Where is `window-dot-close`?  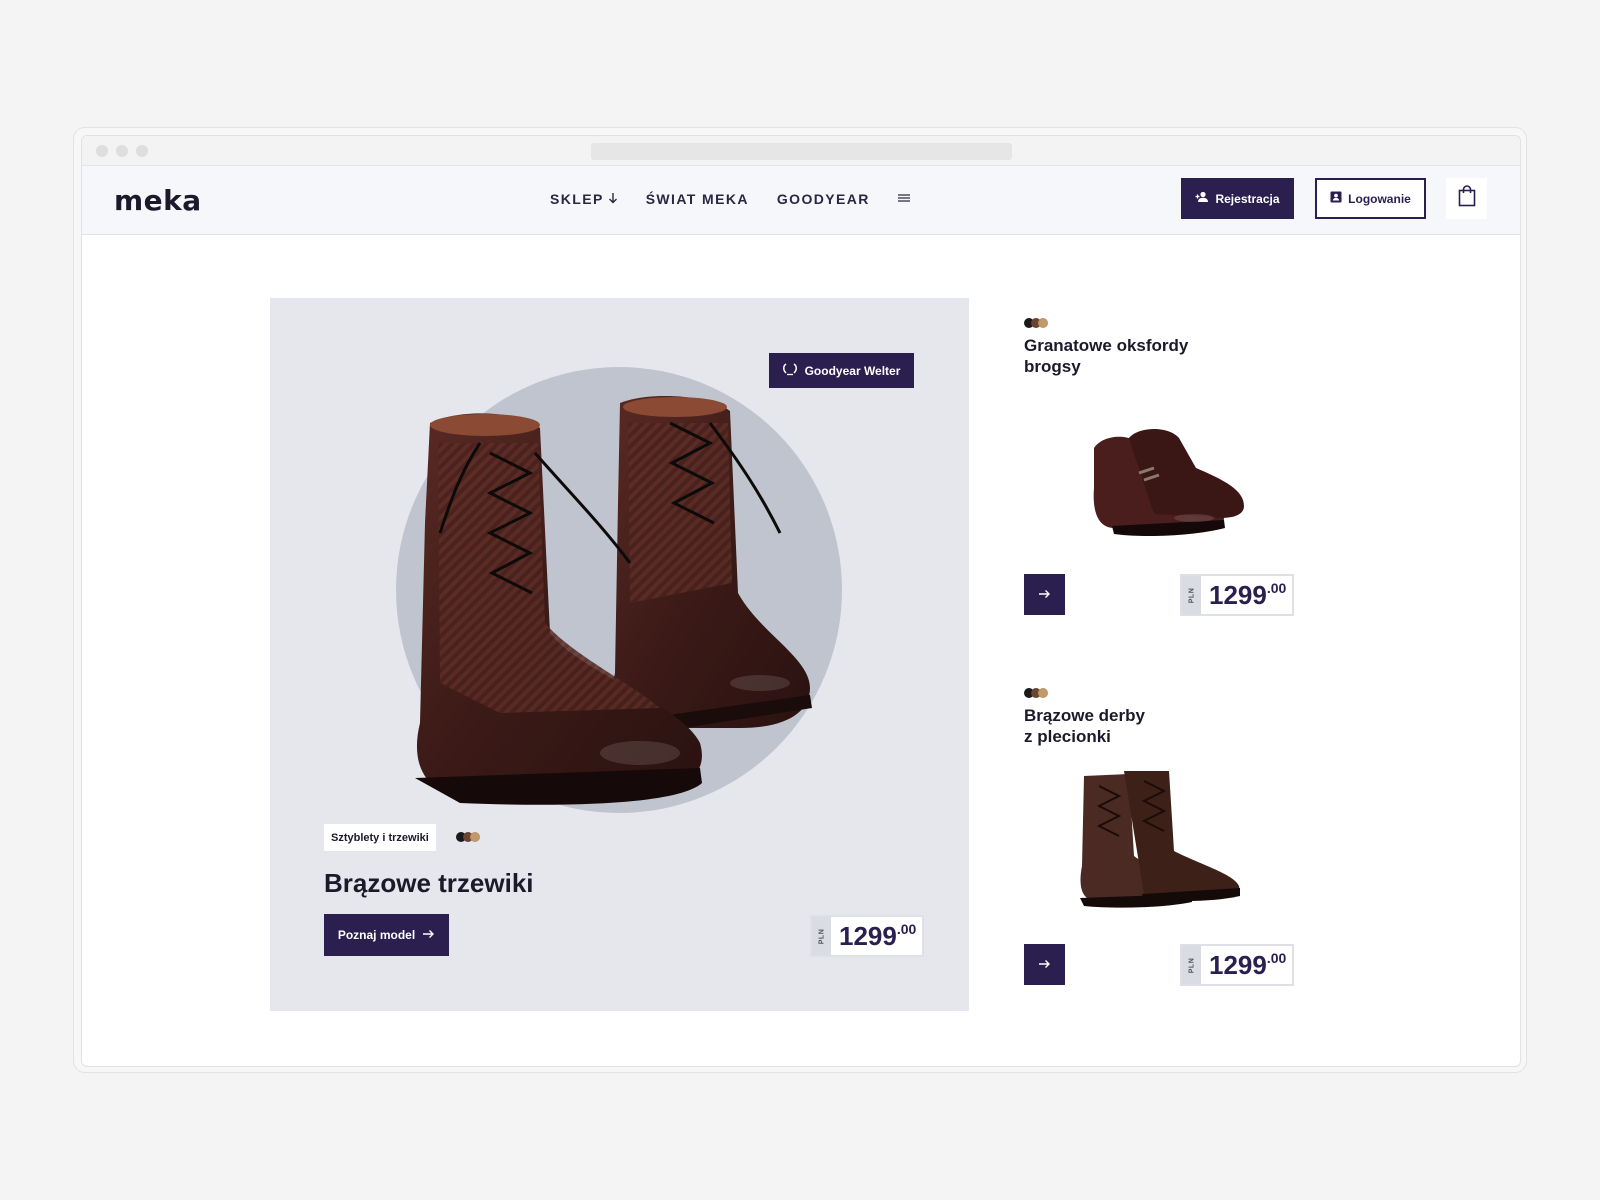 window-dot-close is located at coordinates (102, 151).